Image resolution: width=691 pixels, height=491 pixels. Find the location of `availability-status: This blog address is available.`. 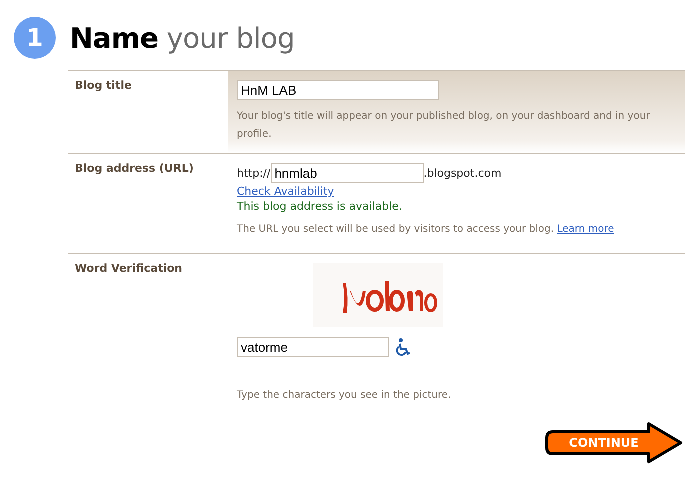

availability-status: This blog address is available. is located at coordinates (320, 206).